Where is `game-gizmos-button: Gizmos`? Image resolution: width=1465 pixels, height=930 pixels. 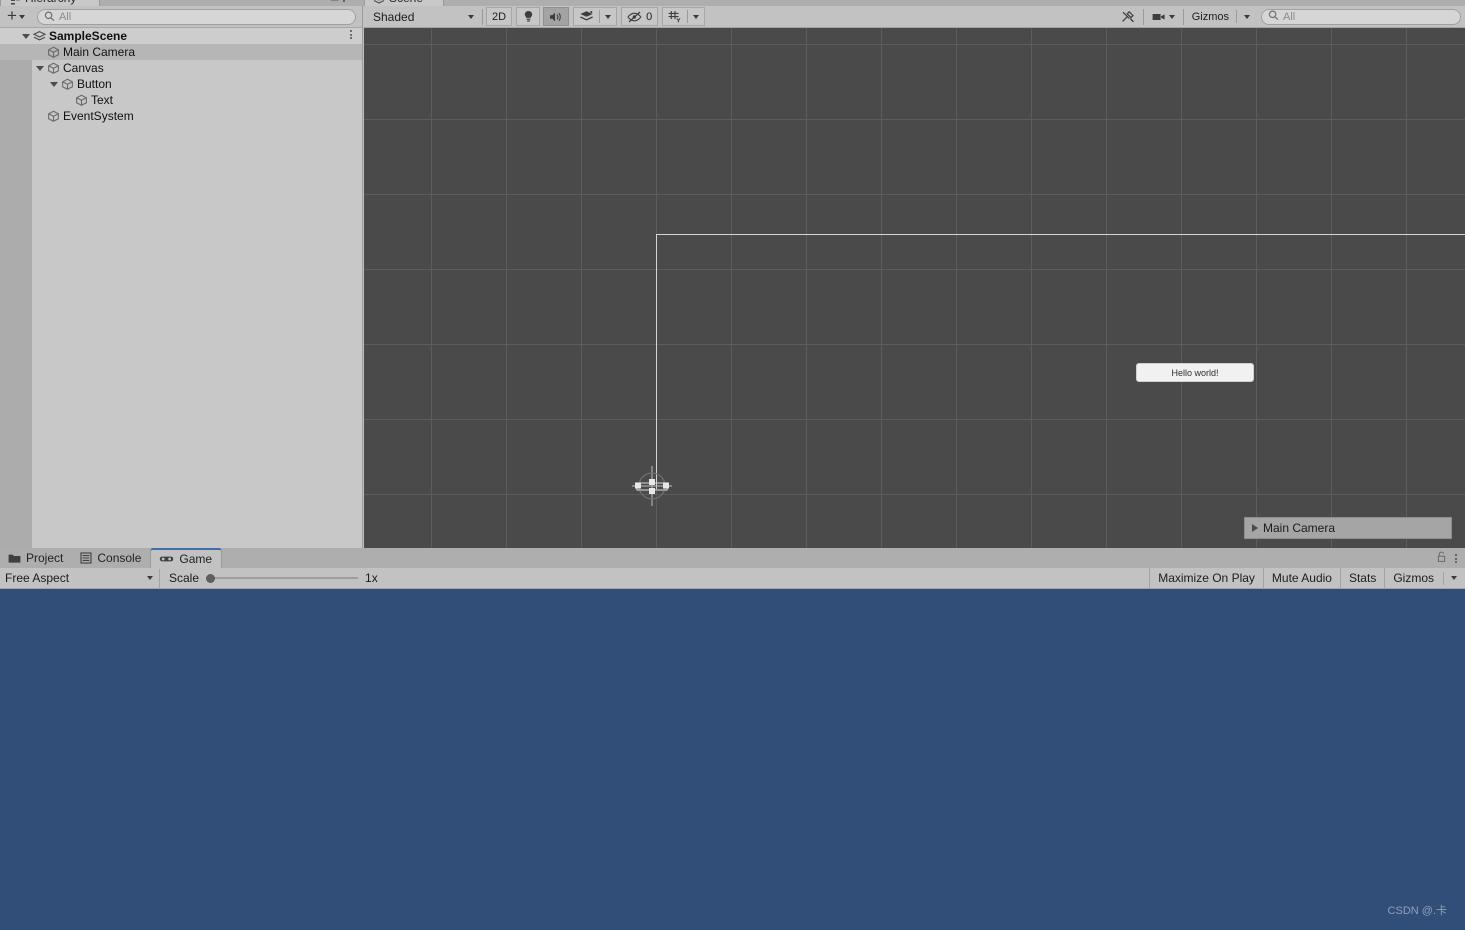 game-gizmos-button: Gizmos is located at coordinates (1424, 578).